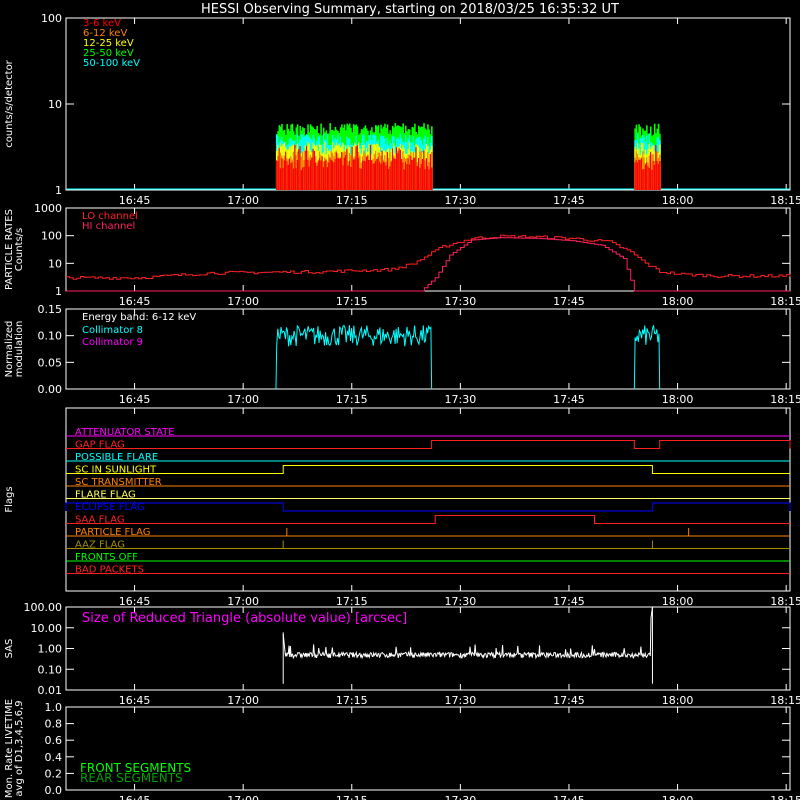 This screenshot has height=800, width=800. What do you see at coordinates (100, 545) in the screenshot?
I see `flag-label: AAZ FLAG` at bounding box center [100, 545].